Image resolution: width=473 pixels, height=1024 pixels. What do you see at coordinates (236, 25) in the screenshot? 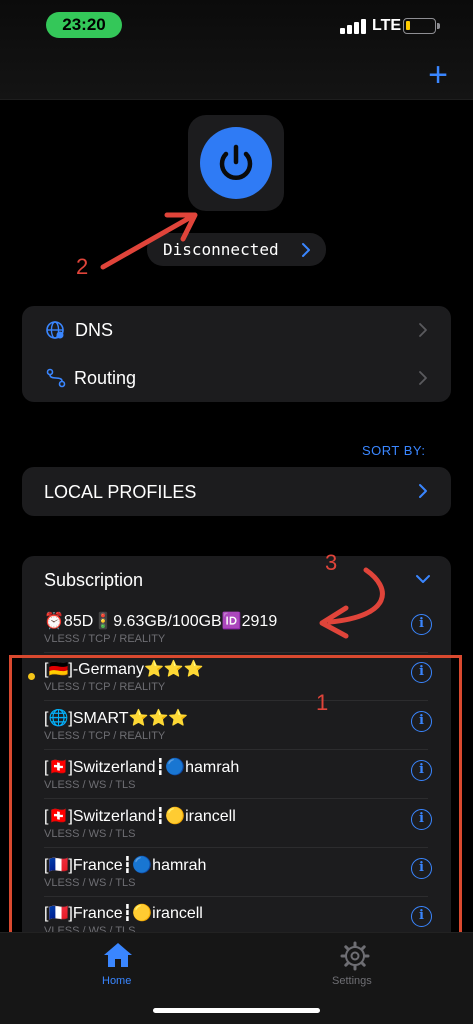
I see `status-bar: 23:20 LTE` at bounding box center [236, 25].